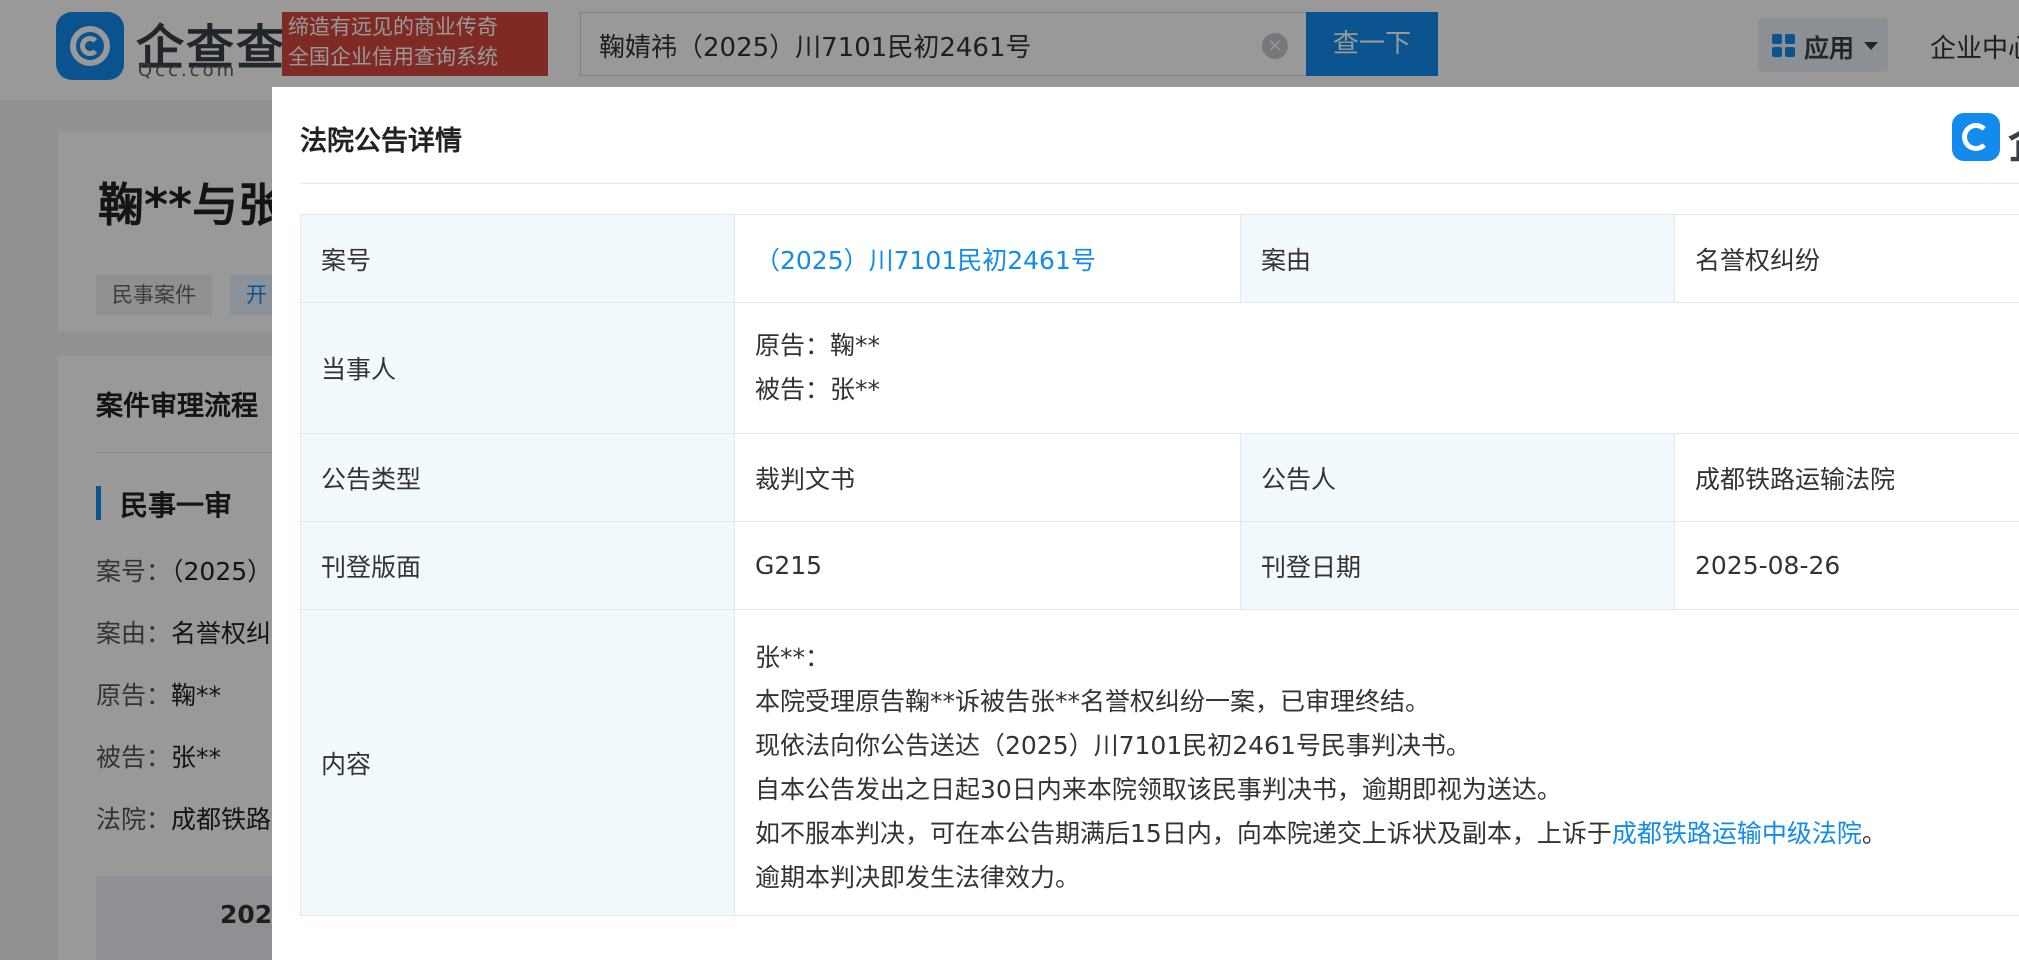 The width and height of the screenshot is (2019, 960). What do you see at coordinates (517, 258) in the screenshot?
I see `case-no-label: 案号` at bounding box center [517, 258].